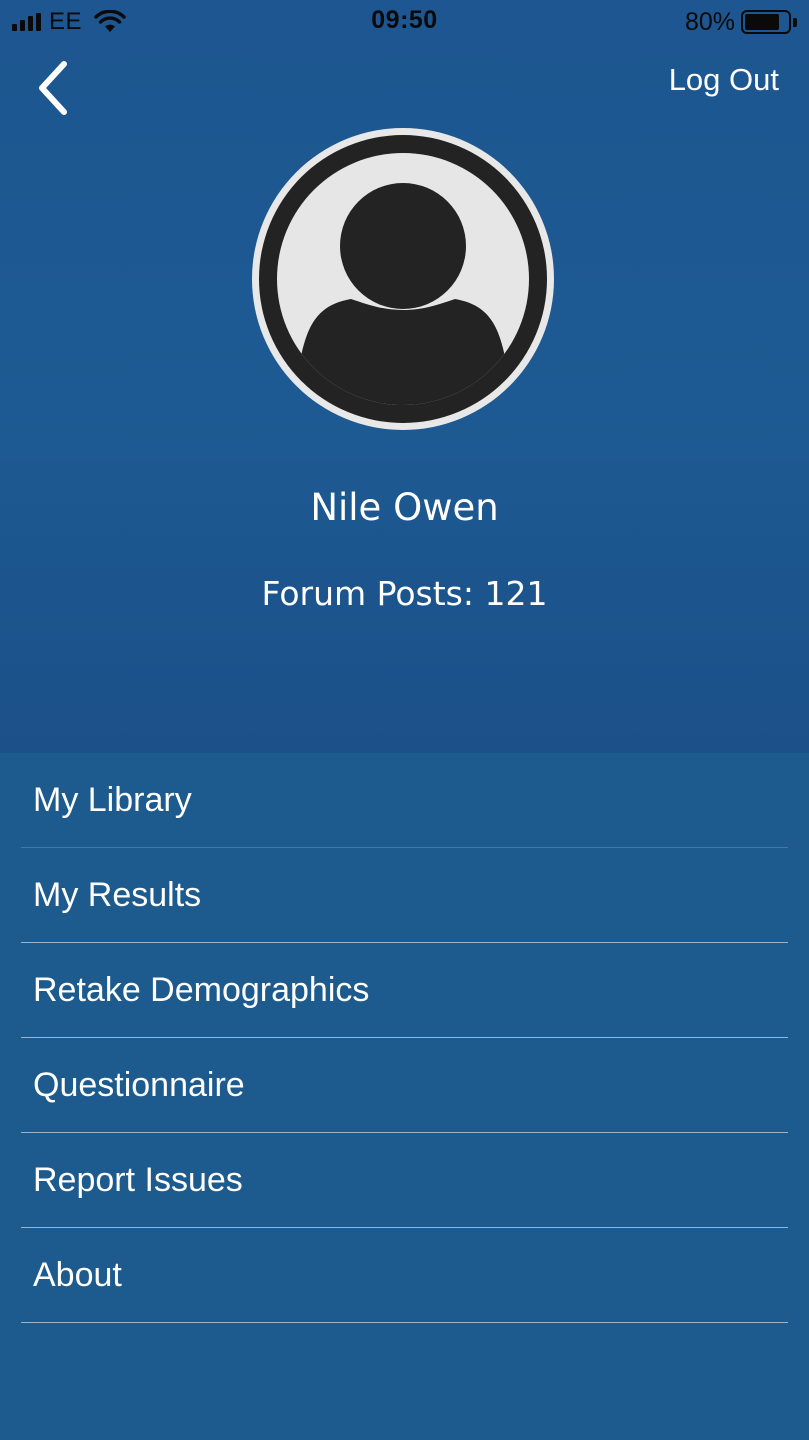 The width and height of the screenshot is (809, 1440). I want to click on user-avatar-icon, so click(403, 279).